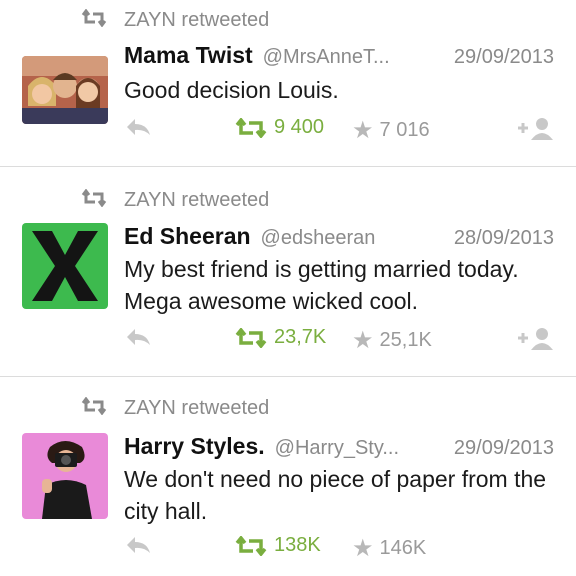  What do you see at coordinates (300, 337) in the screenshot?
I see `retweet-count: 23,7K` at bounding box center [300, 337].